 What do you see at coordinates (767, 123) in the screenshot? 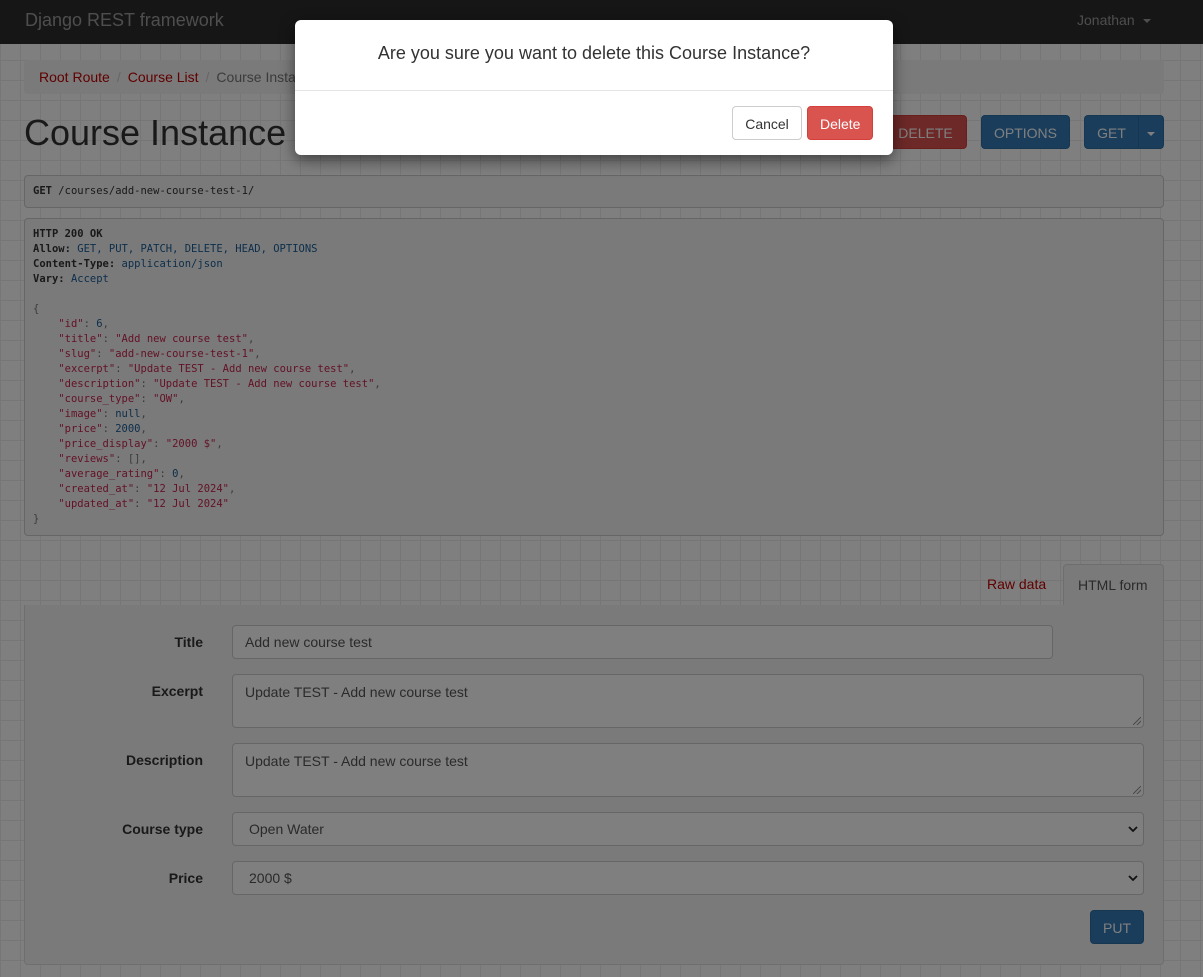
I see `cancel-button: Cancel` at bounding box center [767, 123].